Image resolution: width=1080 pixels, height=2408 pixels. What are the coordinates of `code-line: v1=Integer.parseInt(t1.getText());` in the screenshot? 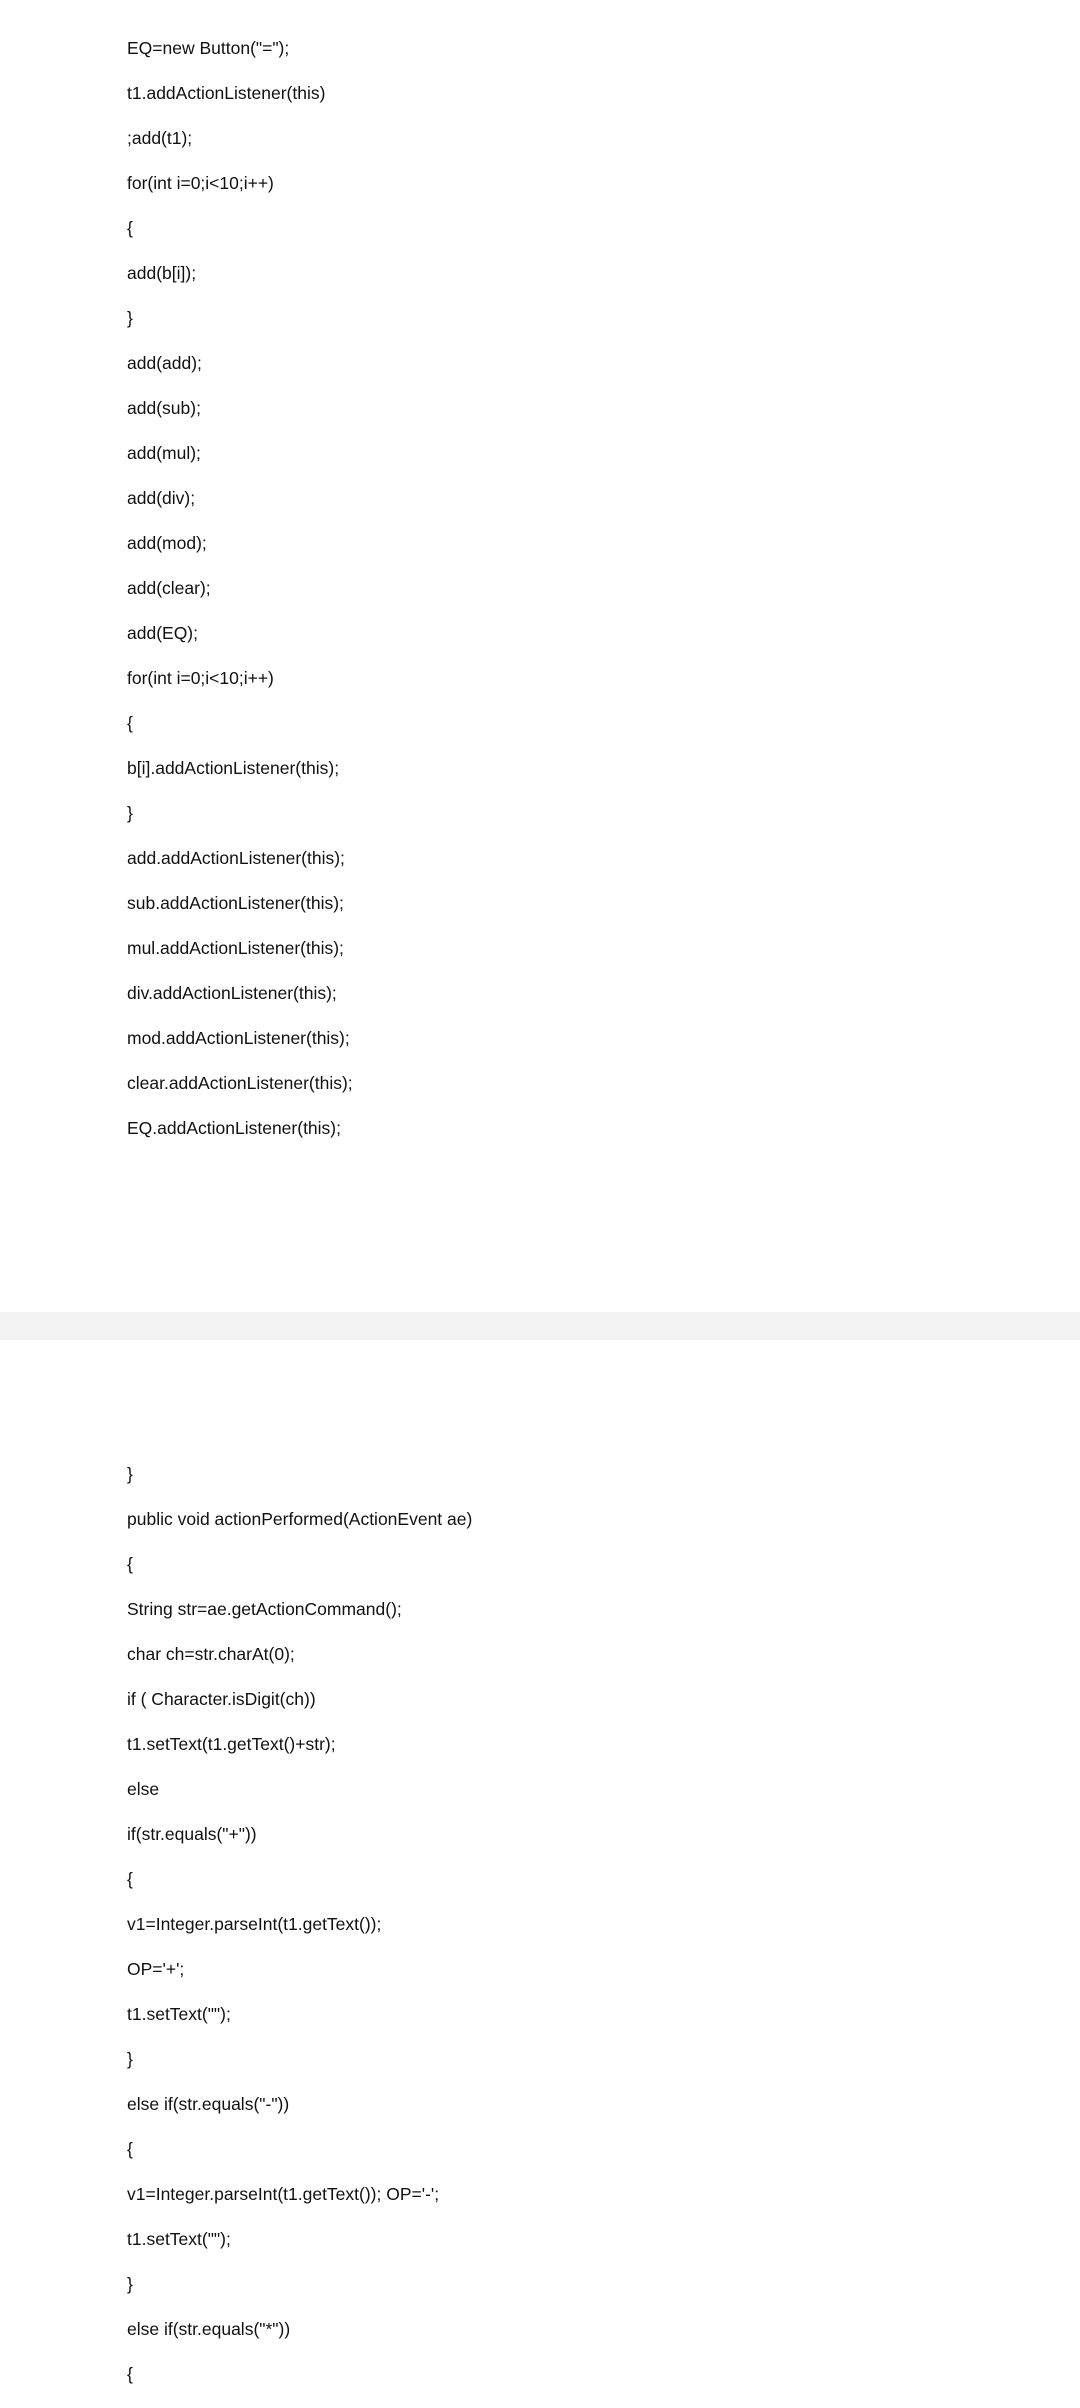 It's located at (254, 1924).